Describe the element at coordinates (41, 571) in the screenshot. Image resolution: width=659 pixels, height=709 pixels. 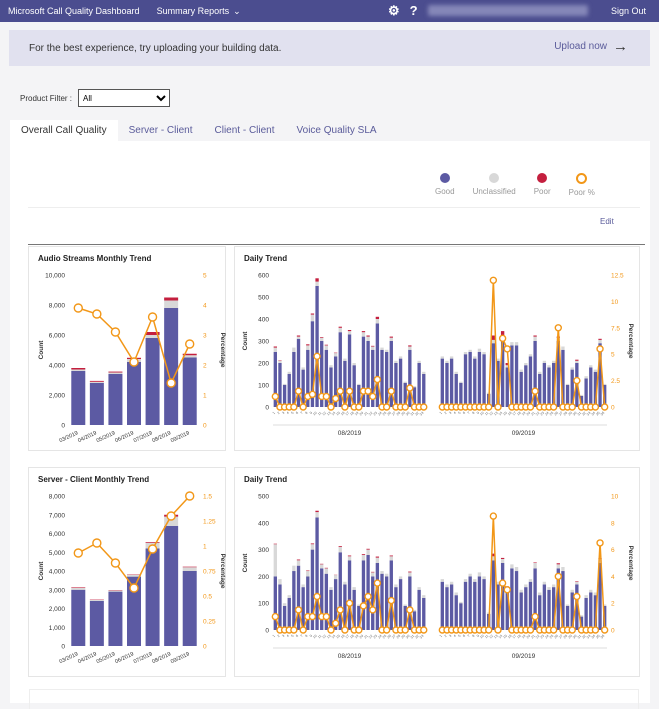
I see `y-axis-label: Count` at that location.